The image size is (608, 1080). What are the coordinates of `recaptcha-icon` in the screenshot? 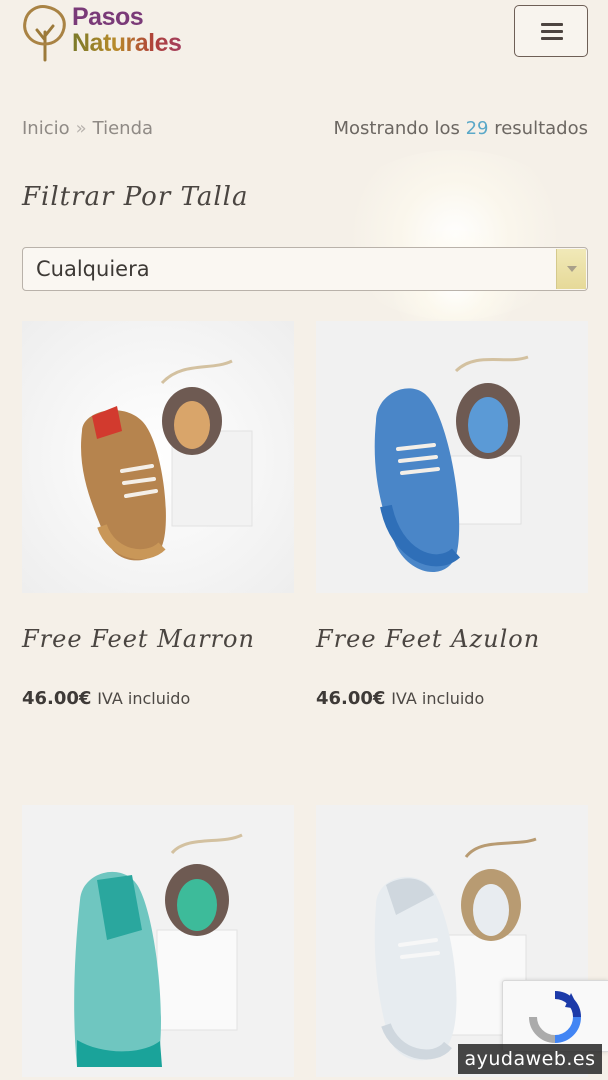 It's located at (555, 1017).